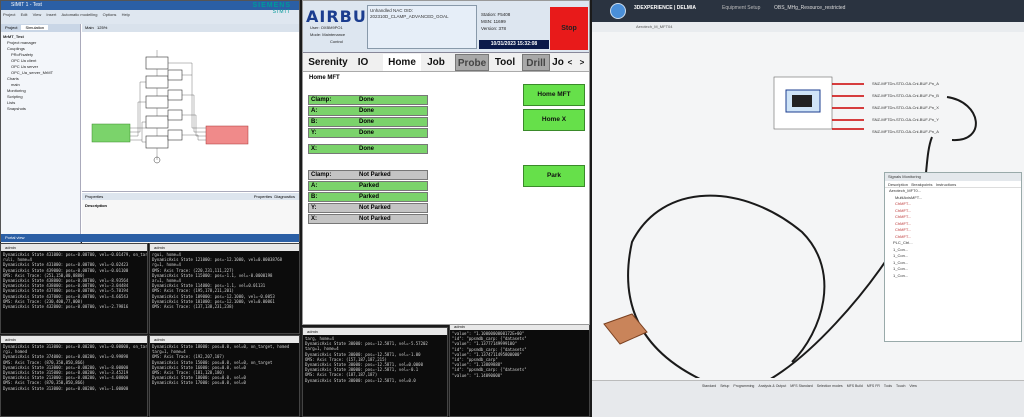 This screenshot has width=1024, height=417. Describe the element at coordinates (772, 386) in the screenshot. I see `action-bar-tab: Analysis & Output` at that location.